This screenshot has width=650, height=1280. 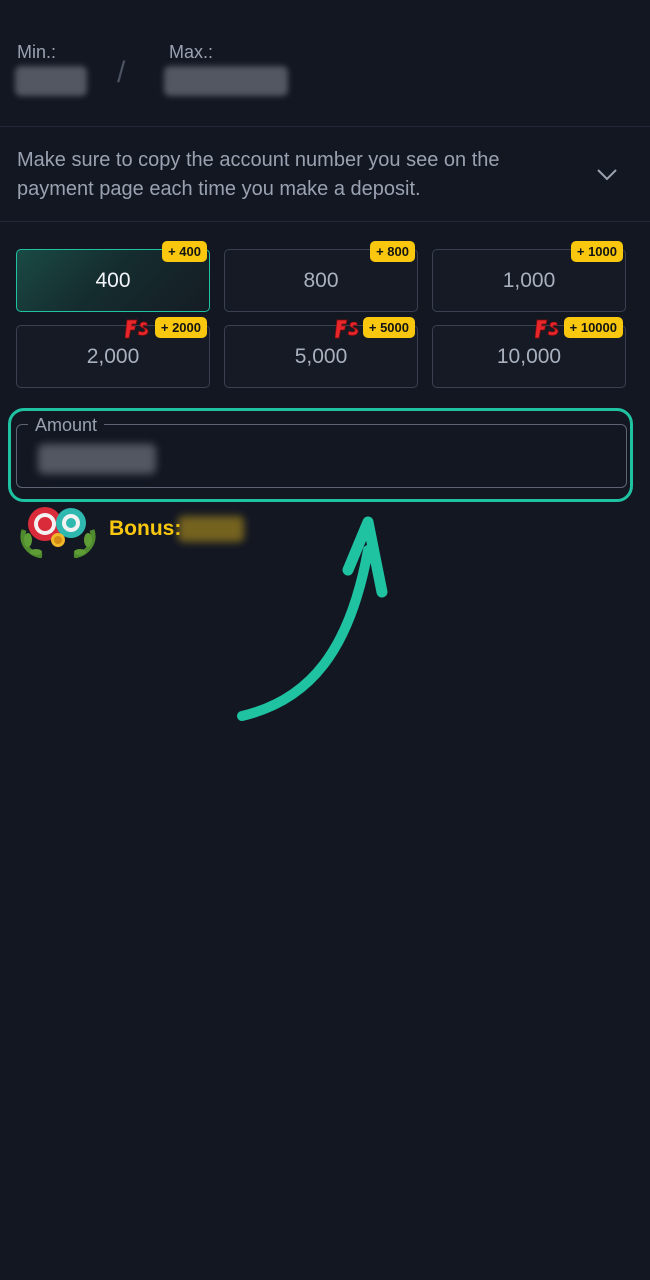 I want to click on arrow-annotation, so click(x=312, y=618).